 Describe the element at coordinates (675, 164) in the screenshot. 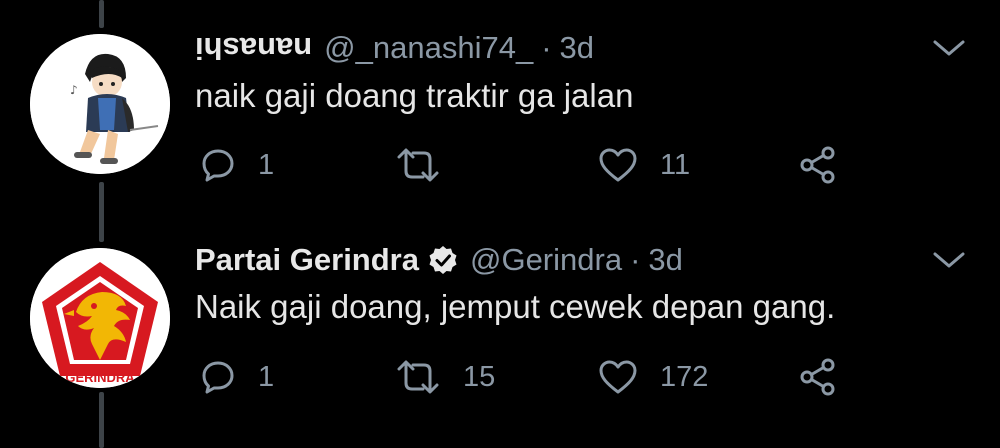

I see `like-count: 11` at that location.